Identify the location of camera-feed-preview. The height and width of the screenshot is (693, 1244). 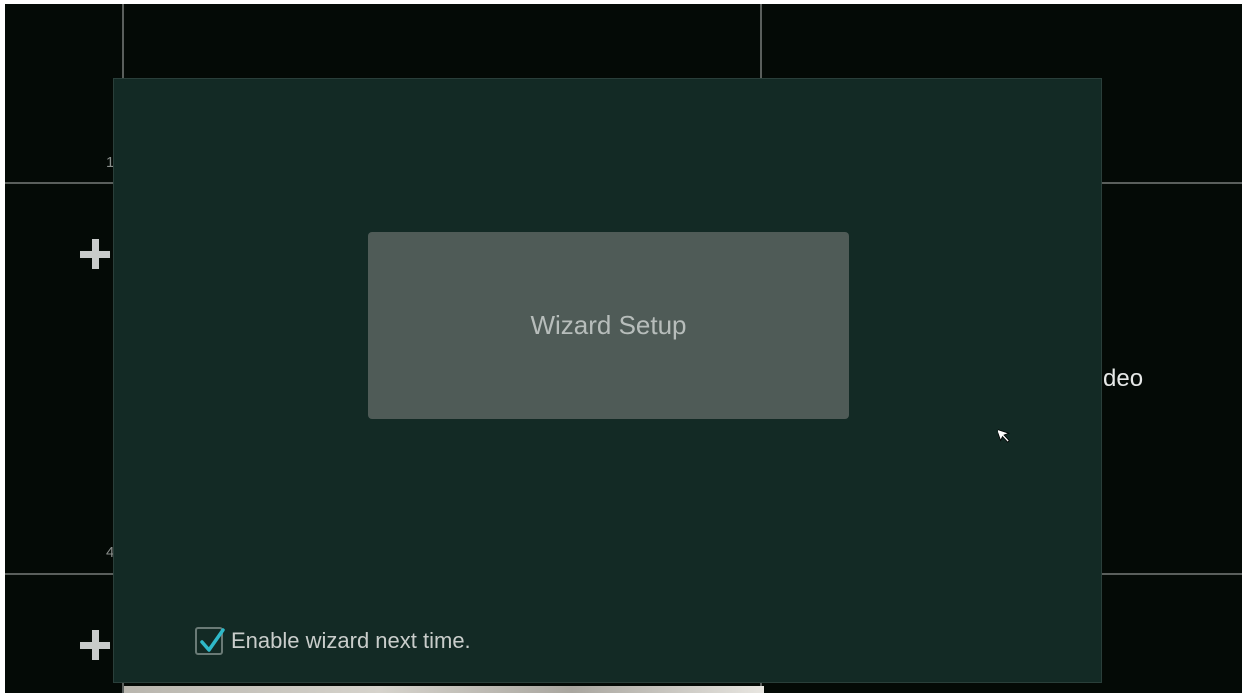
(444, 689).